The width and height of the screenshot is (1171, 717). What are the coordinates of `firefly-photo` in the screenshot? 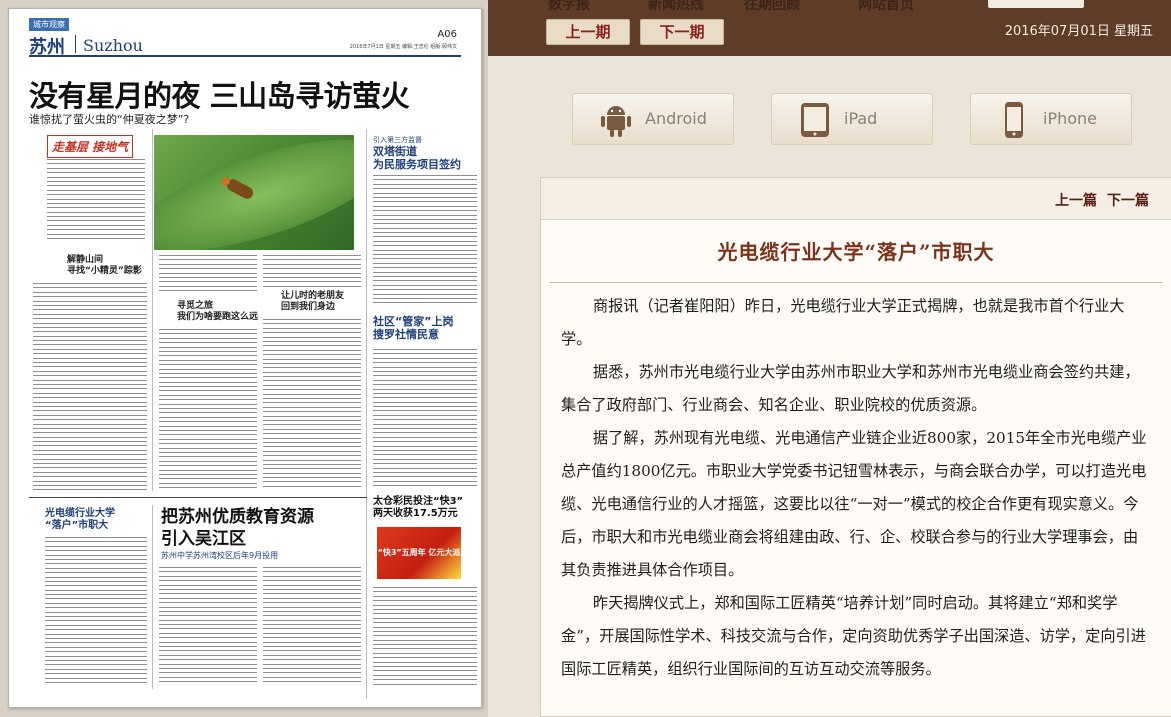 It's located at (254, 192).